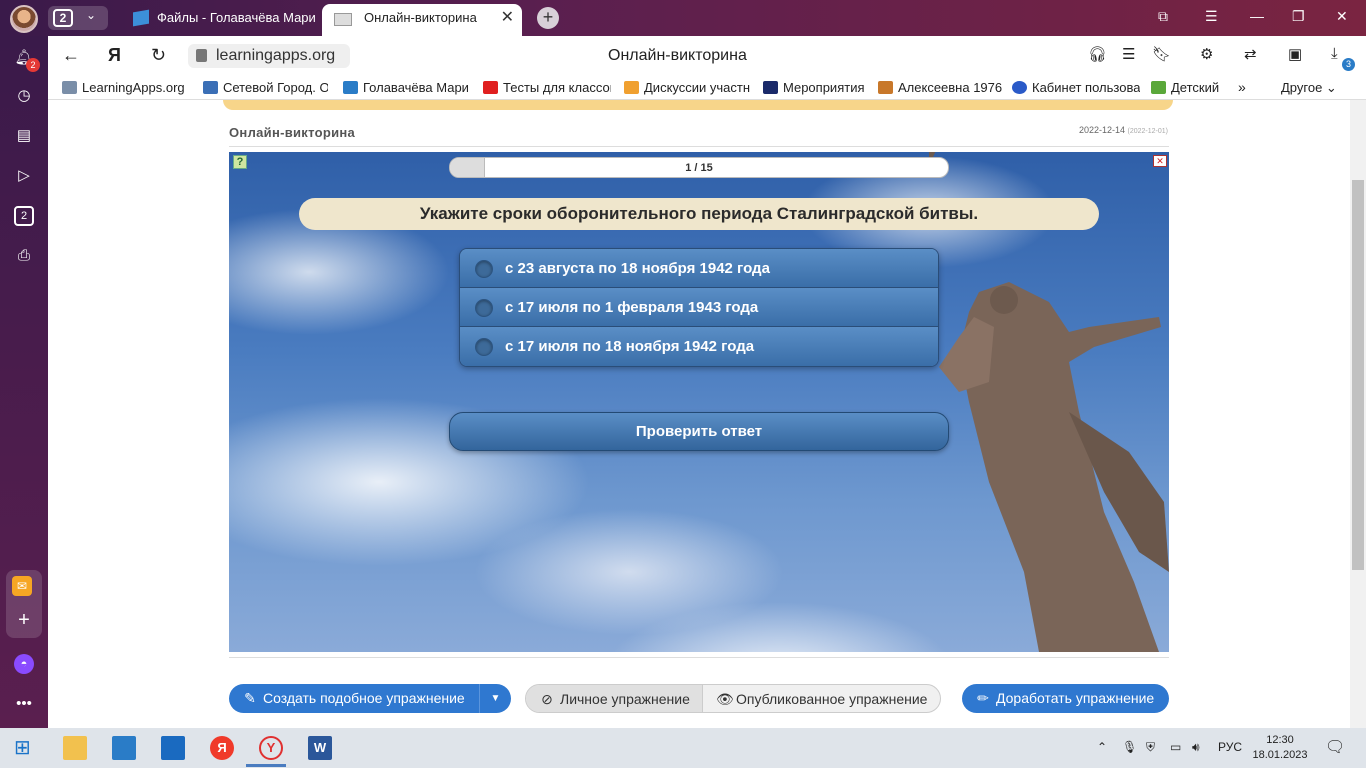 This screenshot has width=1366, height=768. Describe the element at coordinates (1160, 161) in the screenshot. I see `fullscreen-icon: ✕` at that location.